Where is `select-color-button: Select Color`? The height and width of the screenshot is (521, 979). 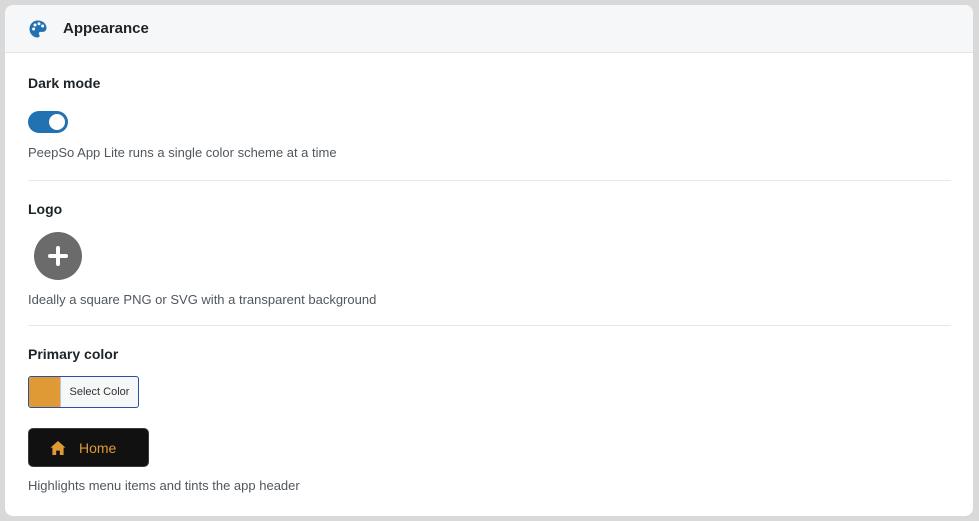
select-color-button: Select Color is located at coordinates (83, 392).